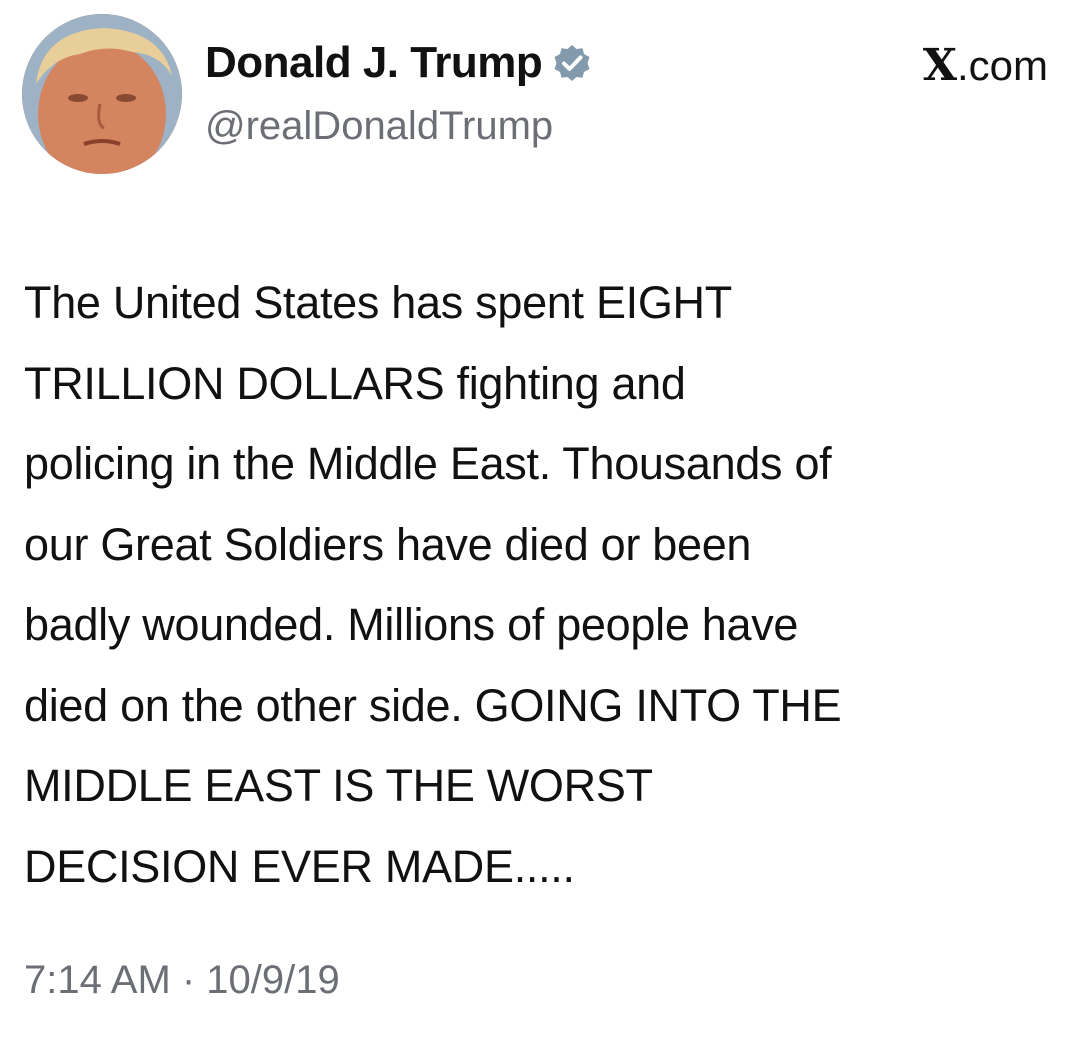 This screenshot has height=1052, width=1080. I want to click on tweet-body-line: MIDDLE EAST IS THE WORST, so click(338, 785).